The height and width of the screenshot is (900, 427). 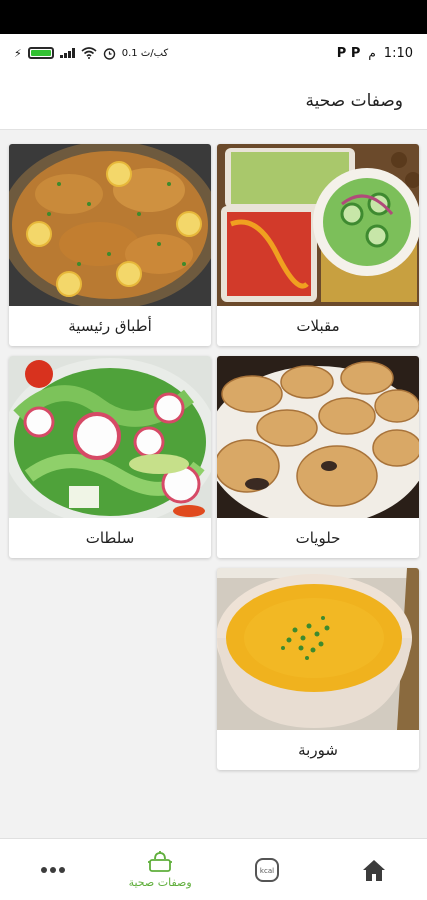 What do you see at coordinates (110, 437) in the screenshot?
I see `salads-photo` at bounding box center [110, 437].